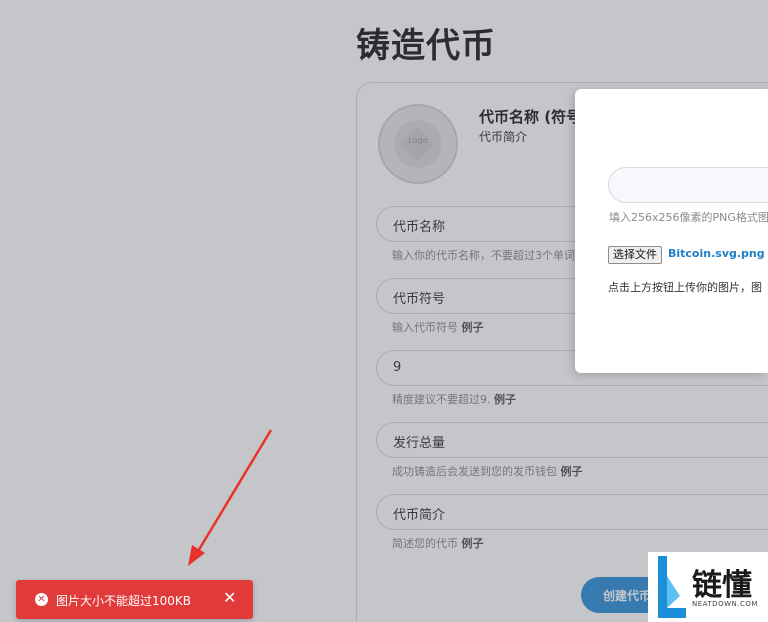 The width and height of the screenshot is (768, 622). Describe the element at coordinates (672, 587) in the screenshot. I see `watermark-l-icon` at that location.